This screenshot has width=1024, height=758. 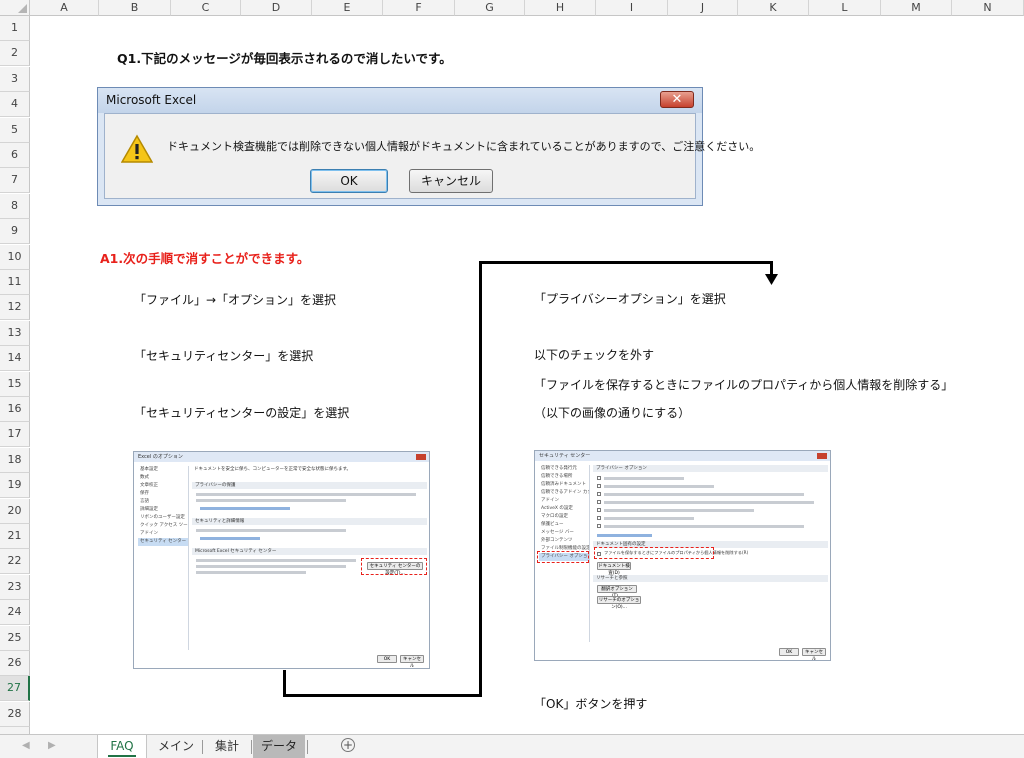 What do you see at coordinates (554, 516) in the screenshot?
I see `mini2-sidebar-item: マクロの設定` at bounding box center [554, 516].